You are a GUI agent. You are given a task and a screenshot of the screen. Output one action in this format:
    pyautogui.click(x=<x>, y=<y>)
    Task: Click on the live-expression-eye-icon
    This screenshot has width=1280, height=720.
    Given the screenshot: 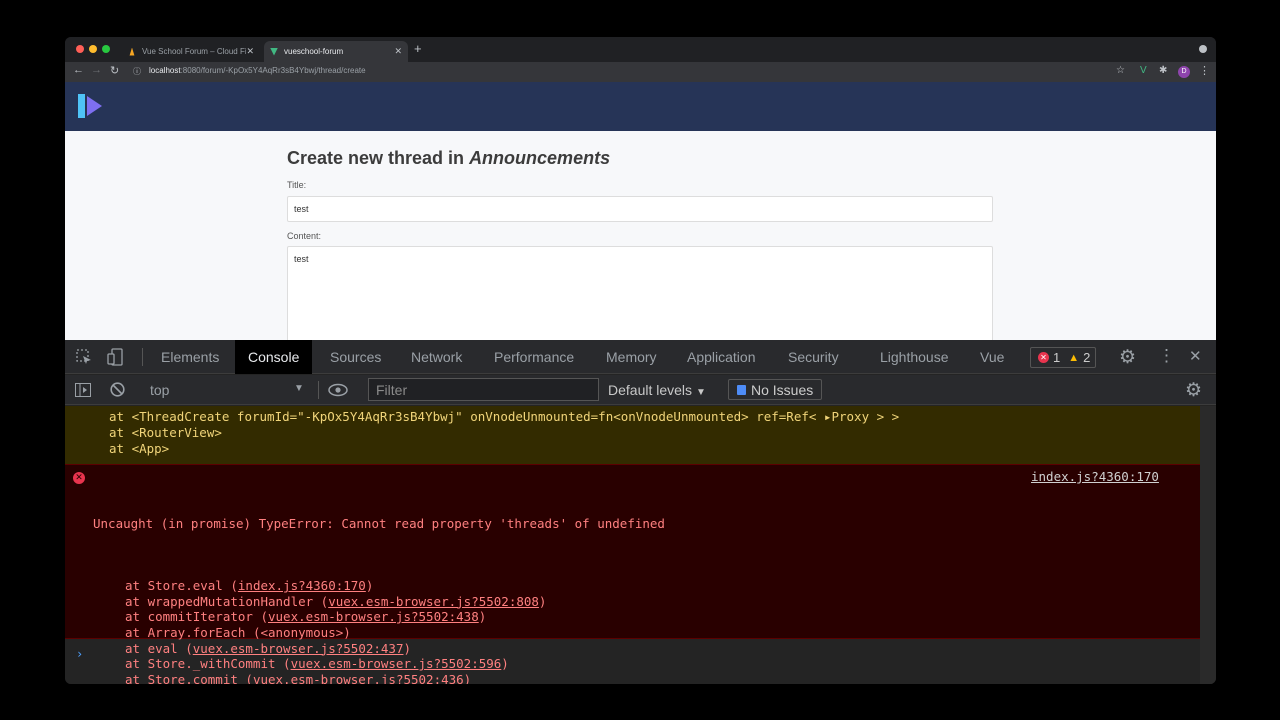 What is the action you would take?
    pyautogui.click(x=338, y=390)
    